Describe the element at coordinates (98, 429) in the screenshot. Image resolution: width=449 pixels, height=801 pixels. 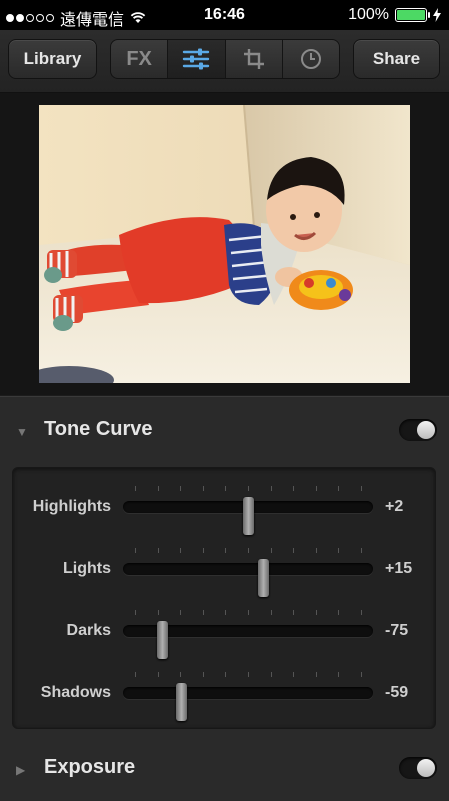
I see `tone-curve-title: Tone Curve` at that location.